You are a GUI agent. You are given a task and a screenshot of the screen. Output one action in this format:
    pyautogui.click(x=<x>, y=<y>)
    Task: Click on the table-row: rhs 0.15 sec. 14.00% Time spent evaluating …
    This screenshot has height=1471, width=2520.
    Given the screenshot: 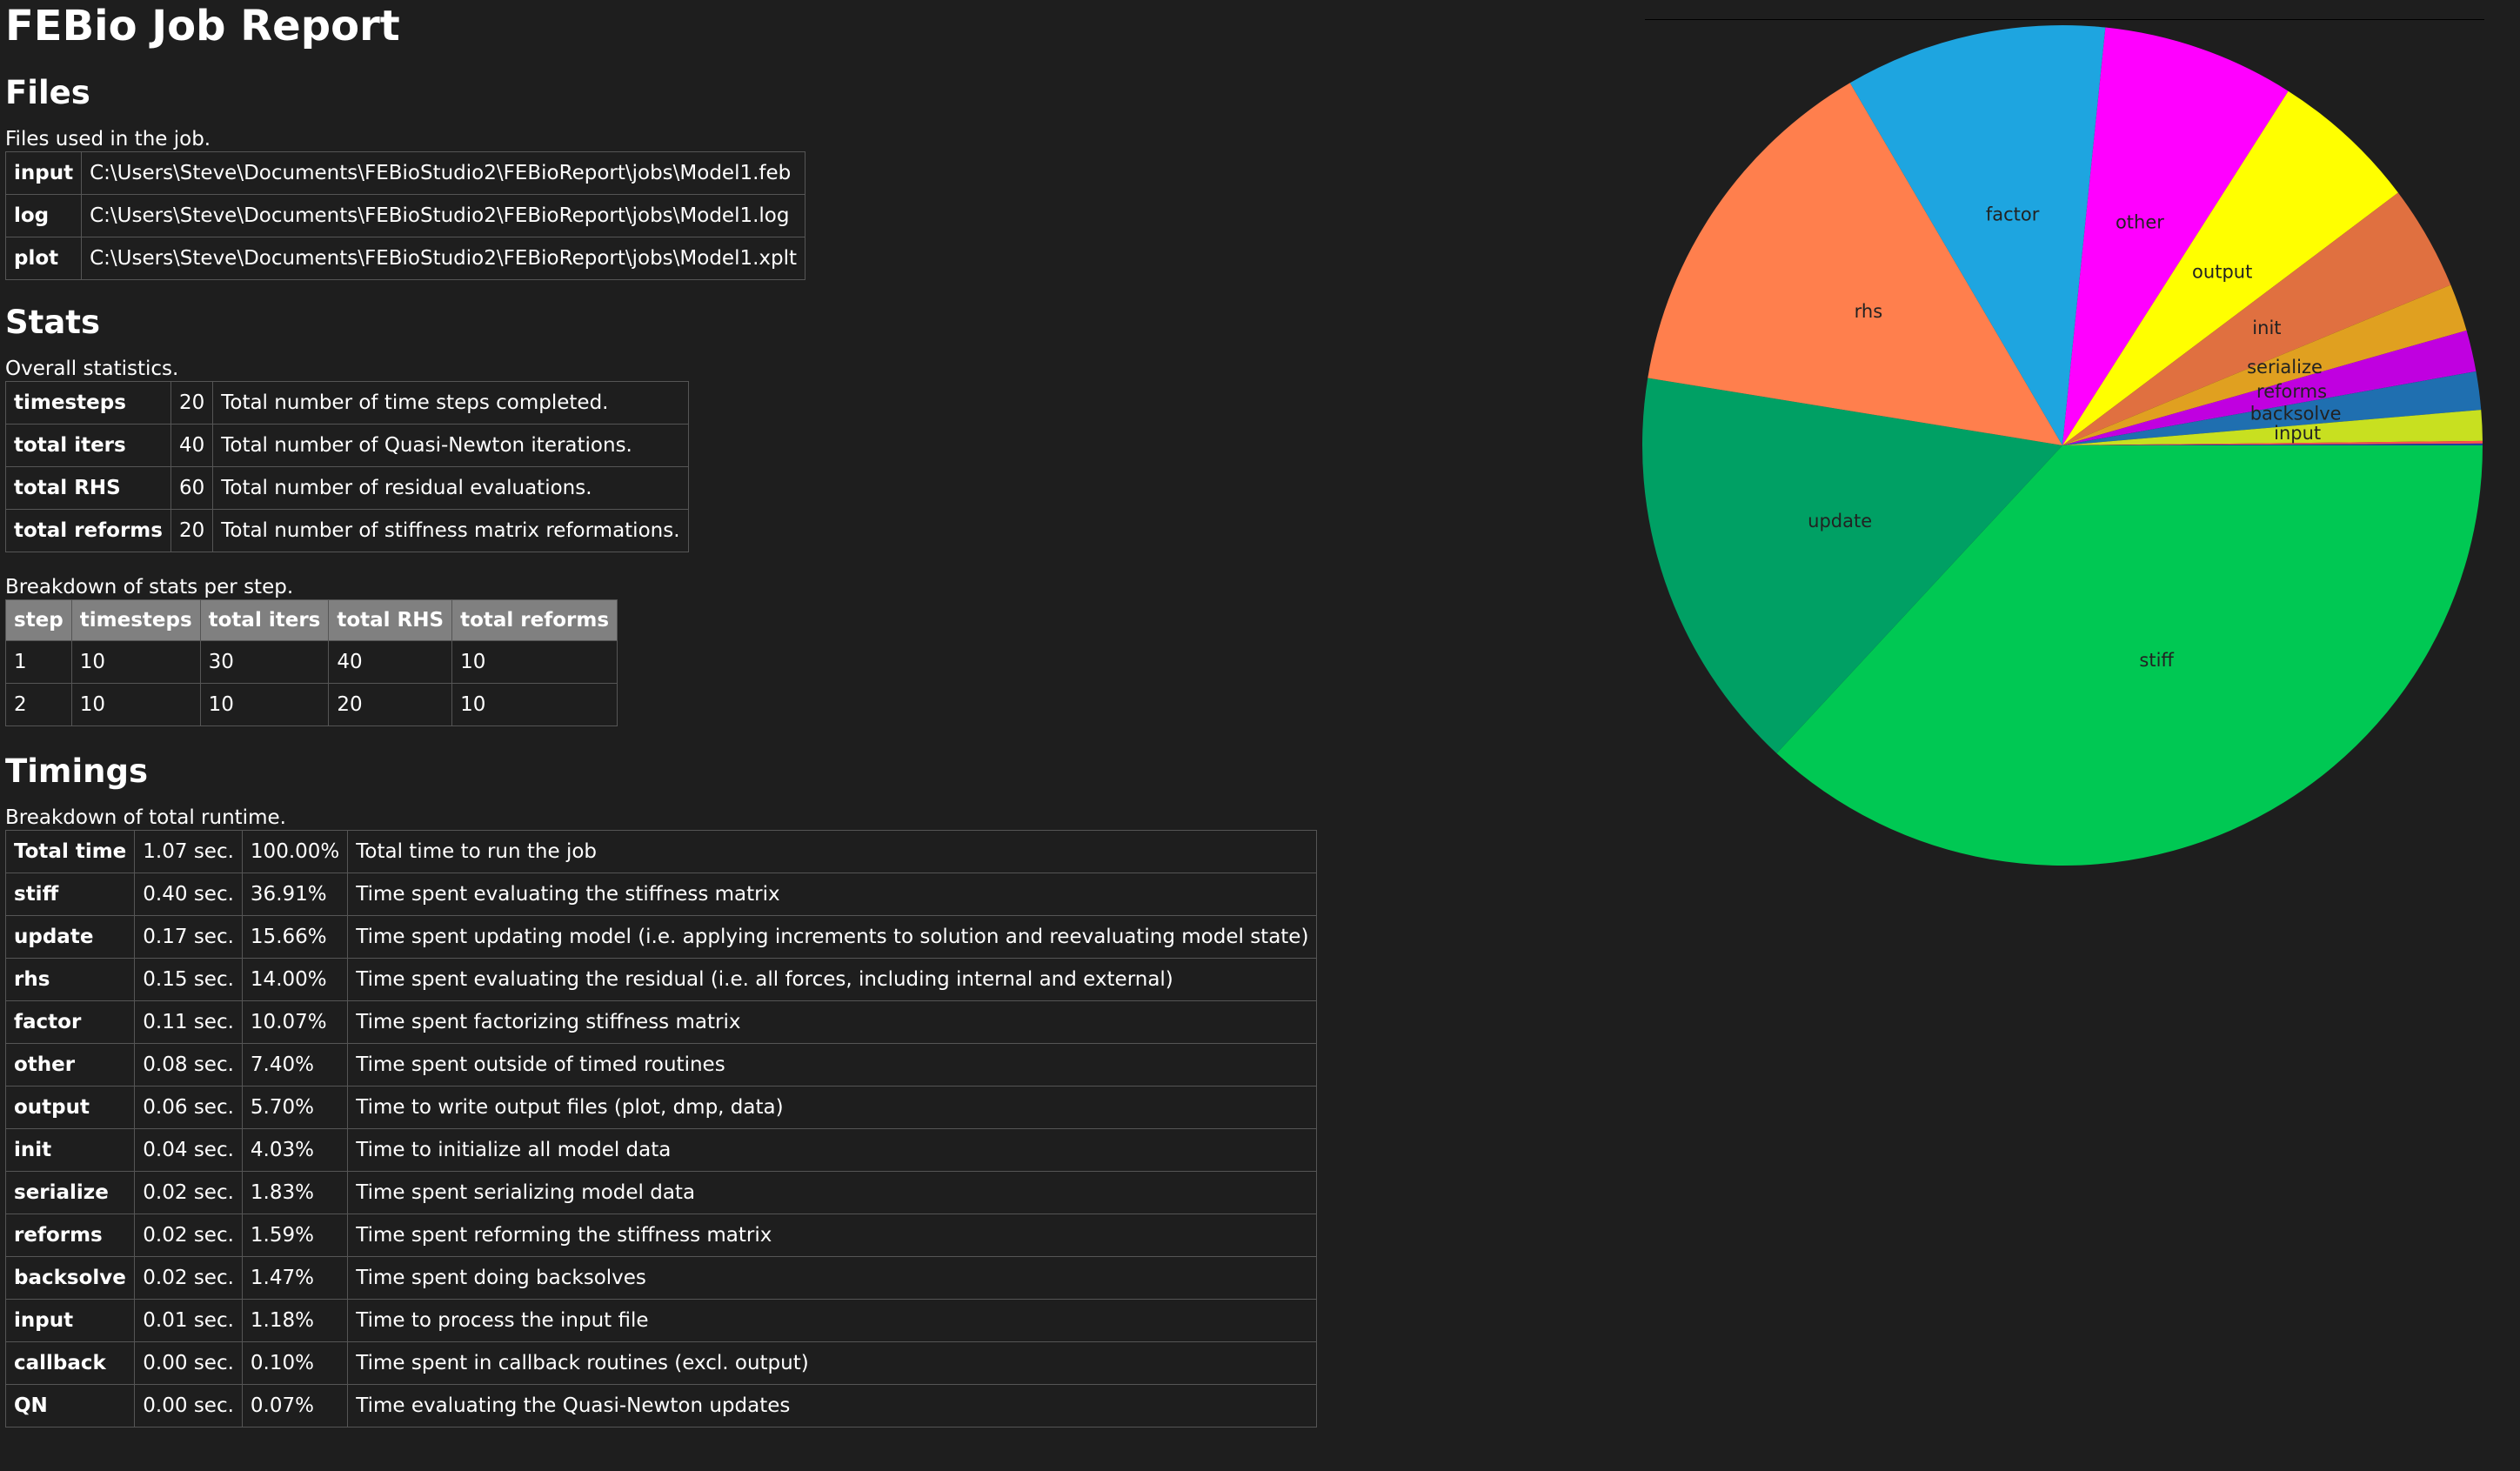 What is the action you would take?
    pyautogui.click(x=661, y=979)
    